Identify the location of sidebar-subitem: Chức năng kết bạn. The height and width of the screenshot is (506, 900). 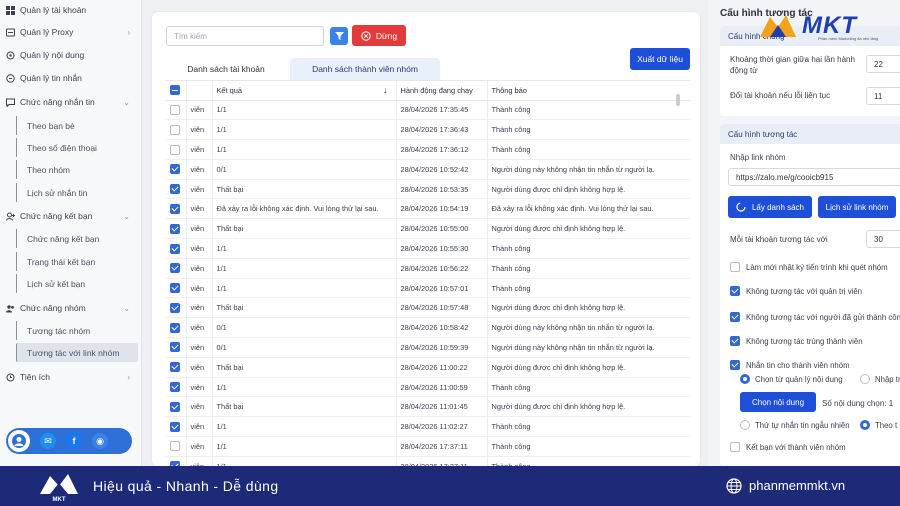
(77, 238).